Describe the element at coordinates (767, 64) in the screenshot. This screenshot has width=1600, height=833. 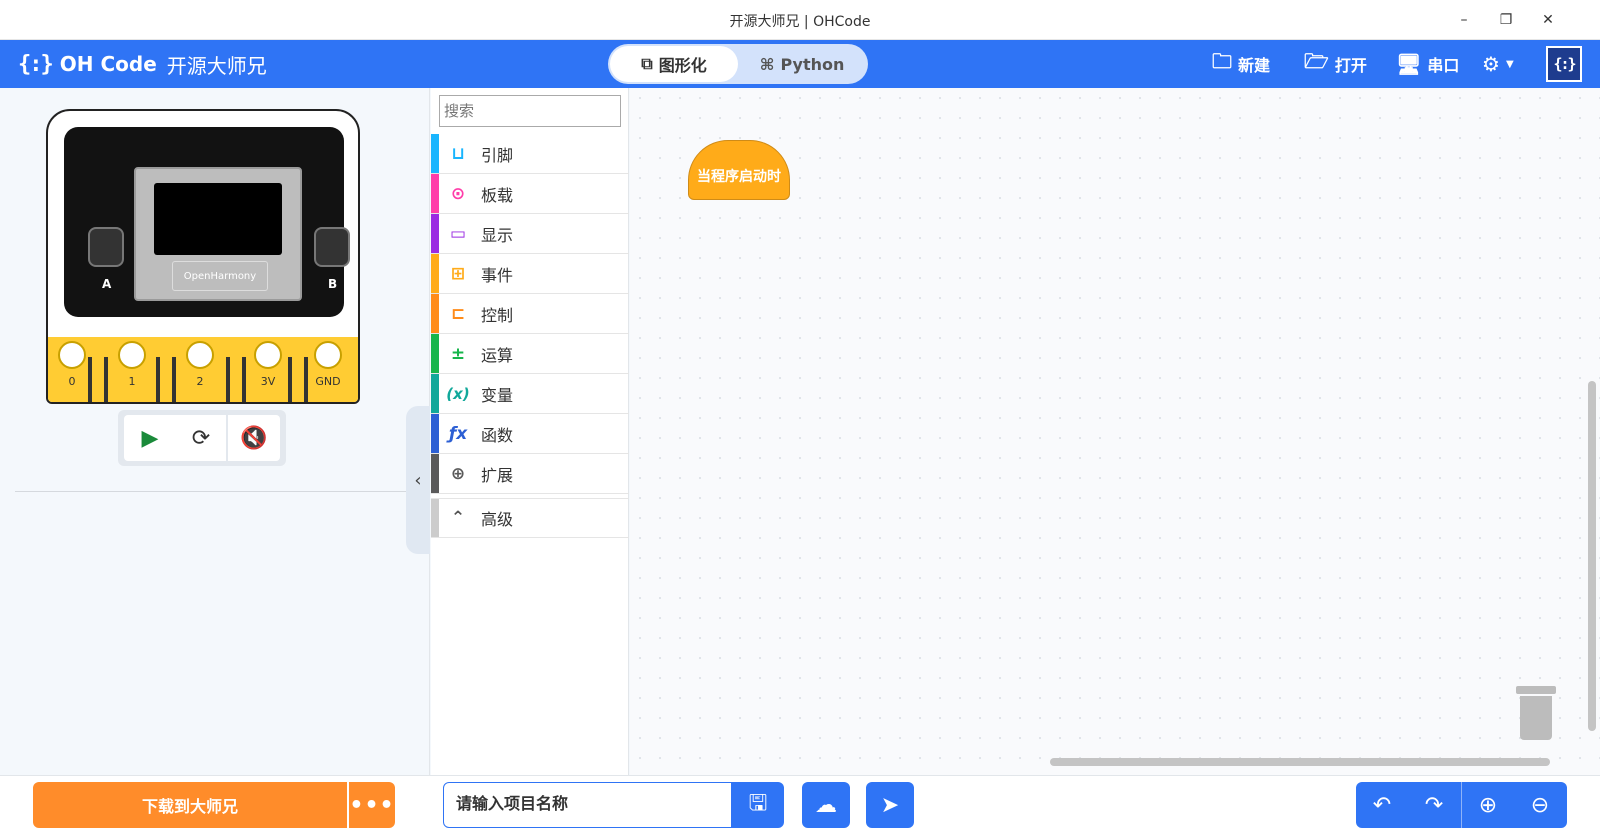
I see `python-icon: ⌘` at that location.